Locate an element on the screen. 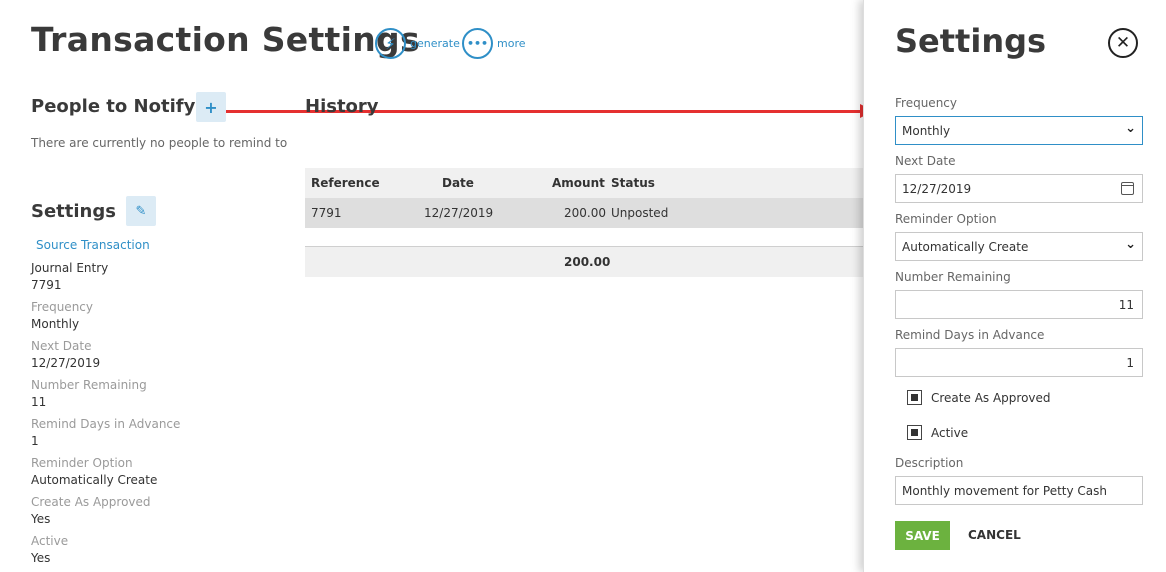 The width and height of the screenshot is (1166, 572). remind-days-label: Remind Days in Advance is located at coordinates (970, 335).